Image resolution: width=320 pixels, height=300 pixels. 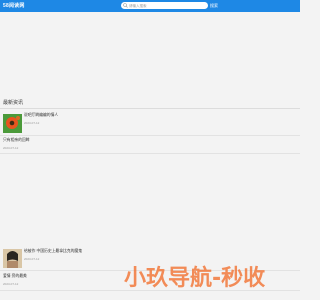 What do you see at coordinates (41, 115) in the screenshot?
I see `news-item-title: 说吧厅啲编编的情人` at bounding box center [41, 115].